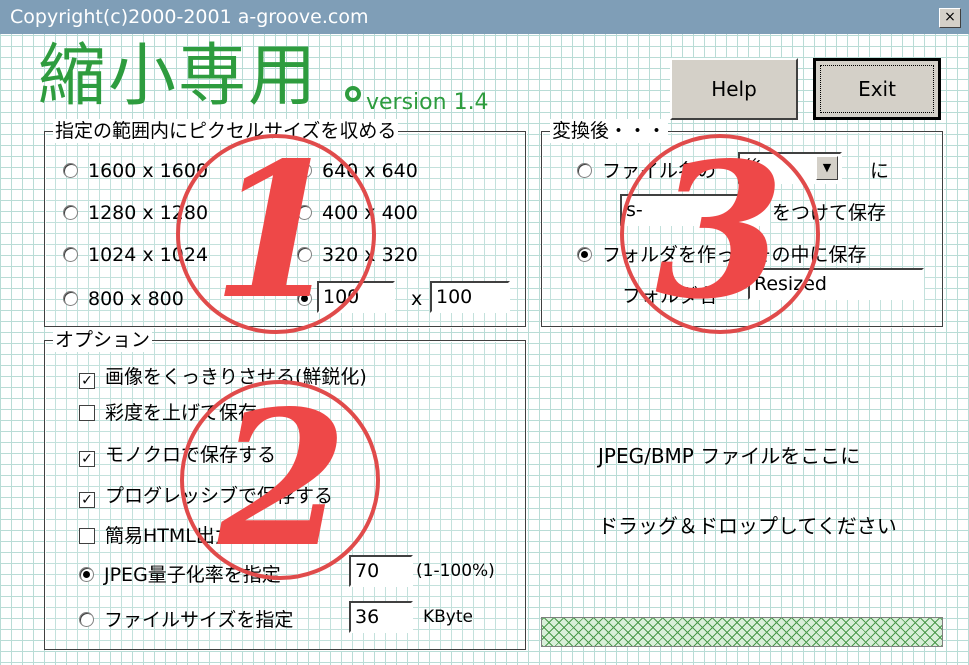 This screenshot has height=665, width=969. What do you see at coordinates (148, 255) in the screenshot?
I see `size-label-1024: 1024 x 1024` at bounding box center [148, 255].